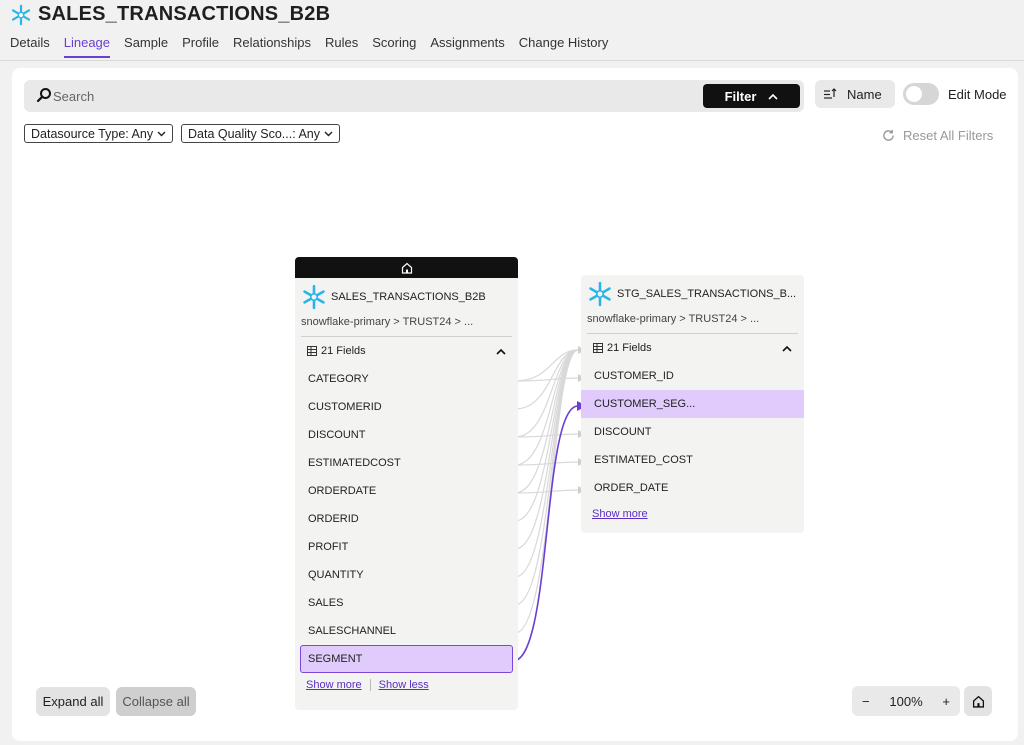  I want to click on tab-rules: Rules, so click(341, 46).